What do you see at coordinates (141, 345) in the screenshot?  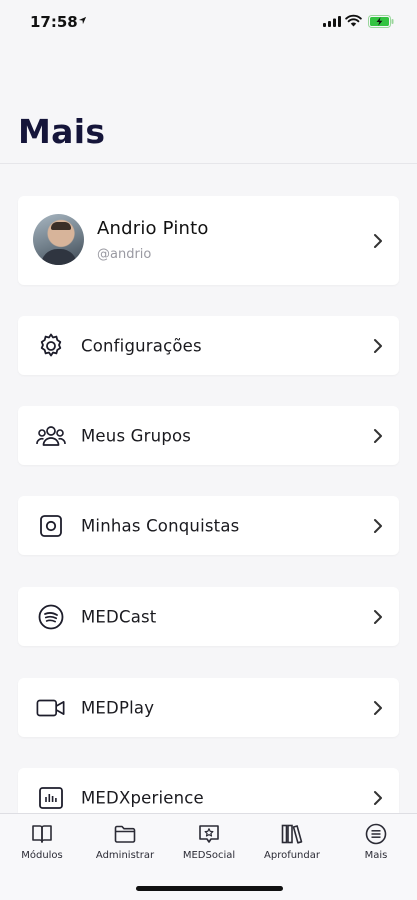 I see `menu-item-label: Configurações` at bounding box center [141, 345].